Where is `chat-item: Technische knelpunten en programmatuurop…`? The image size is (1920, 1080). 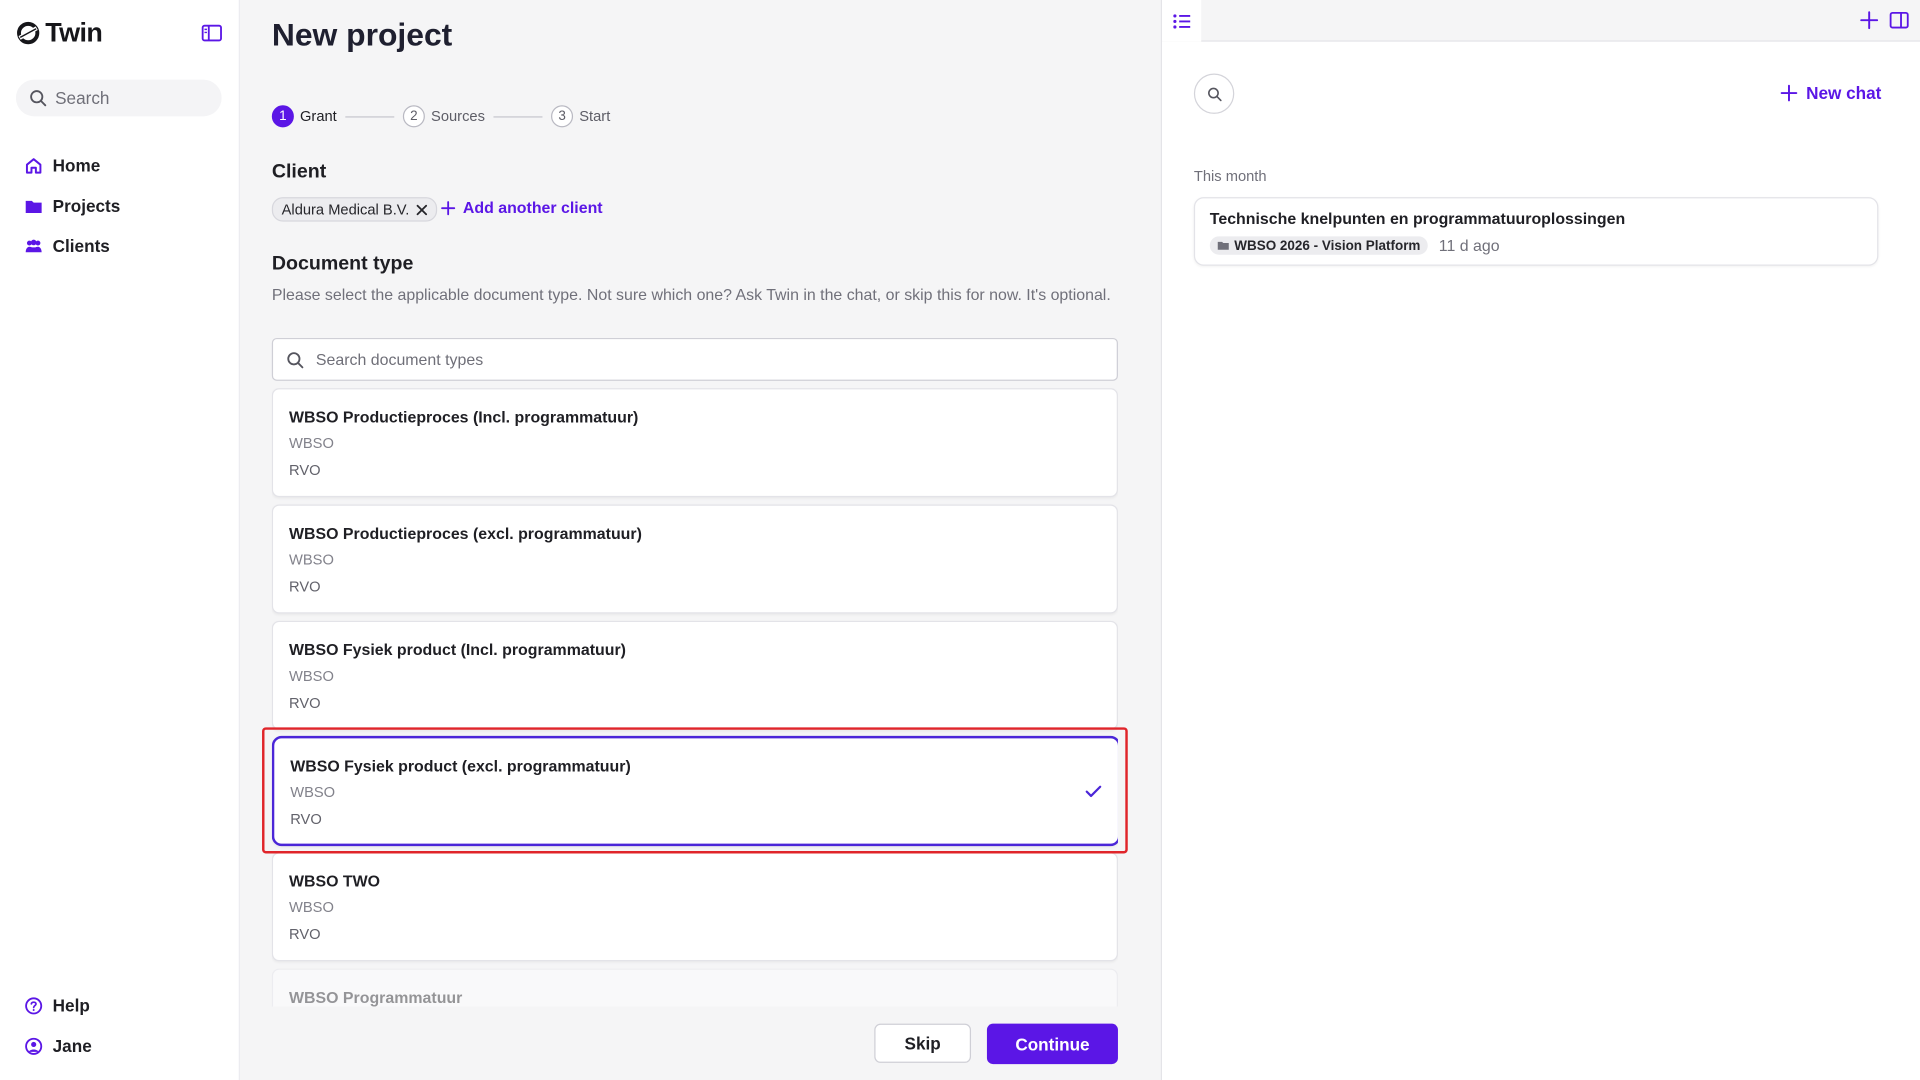 chat-item: Technische knelpunten en programmatuurop… is located at coordinates (1536, 231).